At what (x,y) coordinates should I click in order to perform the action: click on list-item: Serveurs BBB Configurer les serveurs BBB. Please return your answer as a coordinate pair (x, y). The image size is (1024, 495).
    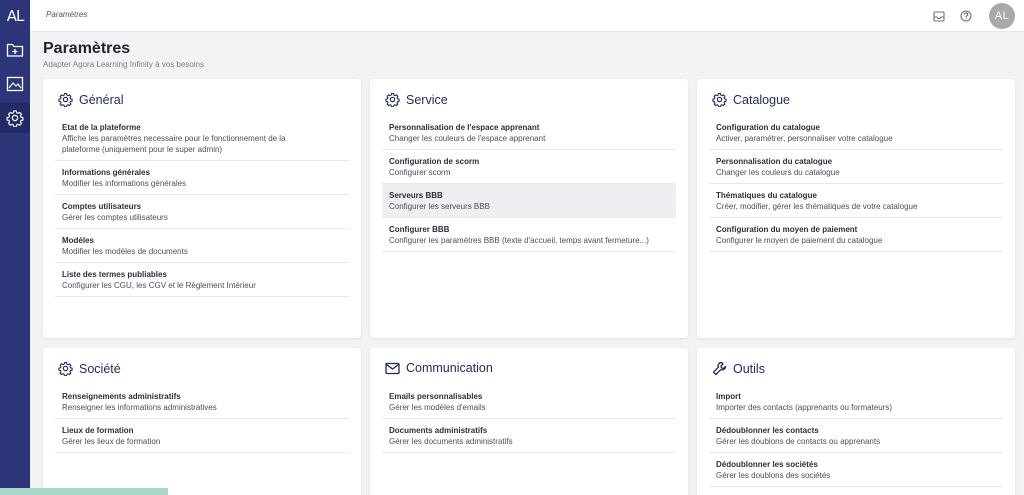
    Looking at the image, I should click on (529, 201).